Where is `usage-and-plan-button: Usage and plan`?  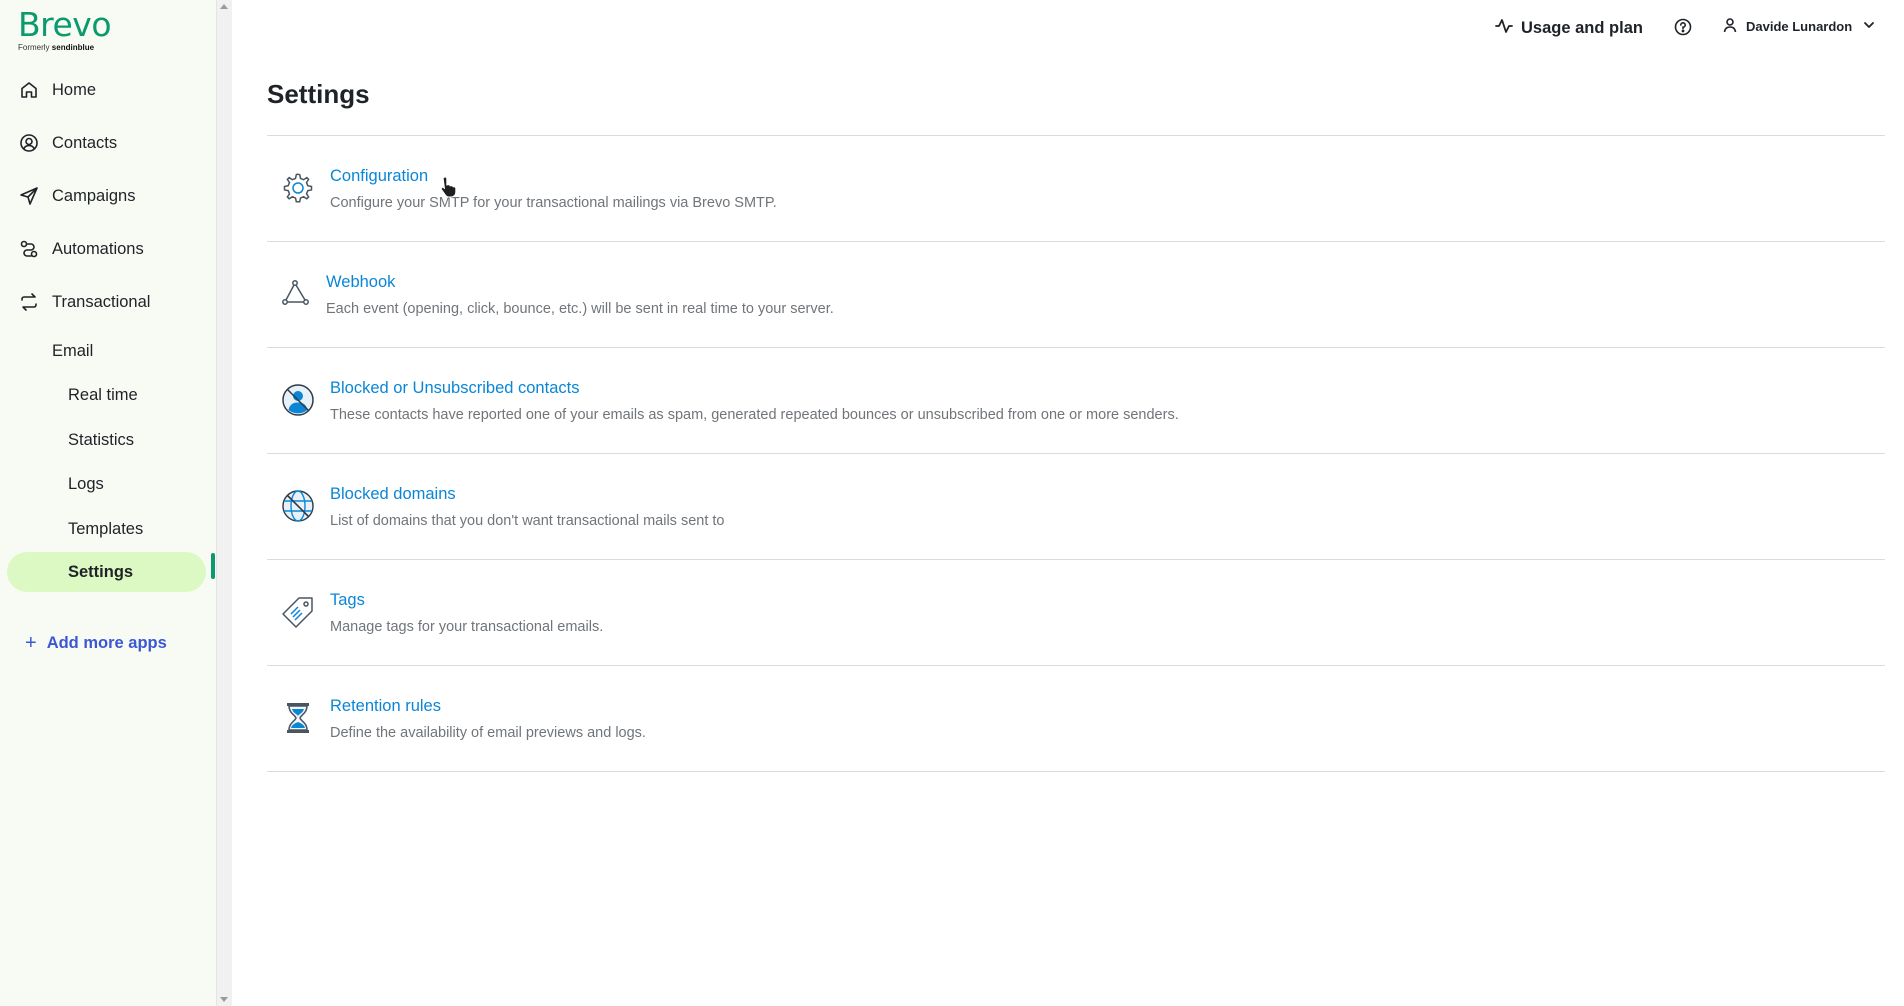 usage-and-plan-button: Usage and plan is located at coordinates (1569, 28).